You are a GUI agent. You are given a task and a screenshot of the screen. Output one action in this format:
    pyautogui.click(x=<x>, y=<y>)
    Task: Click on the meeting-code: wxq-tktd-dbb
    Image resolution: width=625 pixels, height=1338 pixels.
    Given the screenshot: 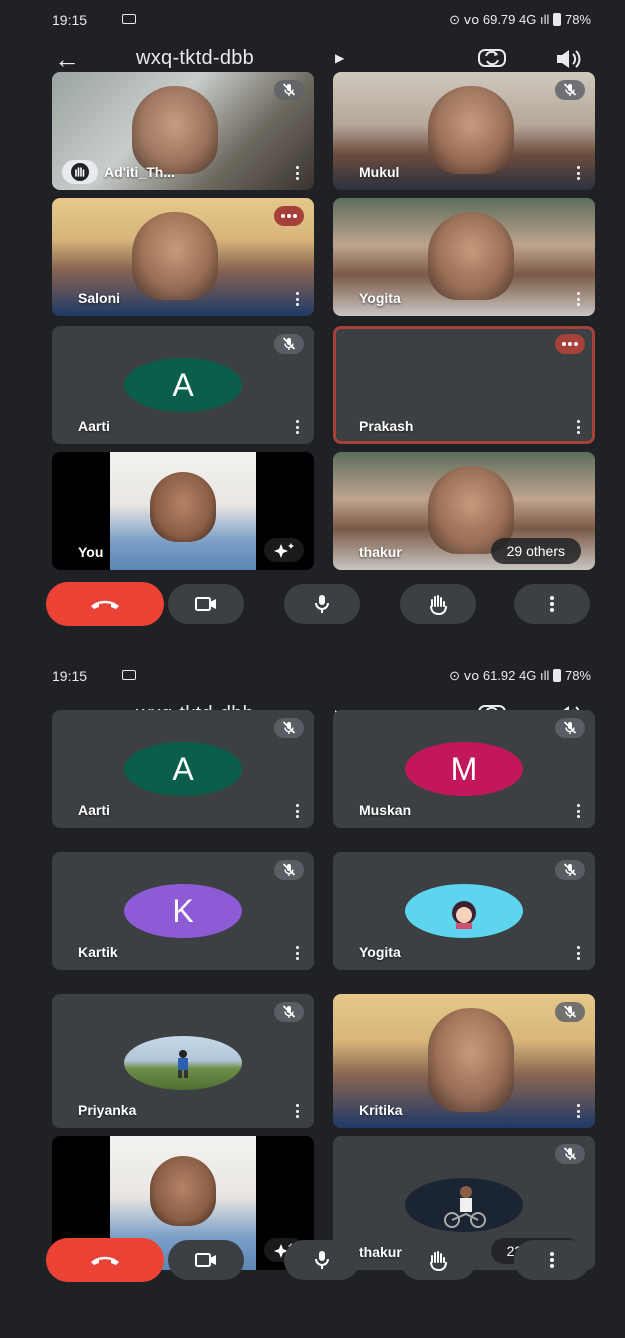 What is the action you would take?
    pyautogui.click(x=195, y=58)
    